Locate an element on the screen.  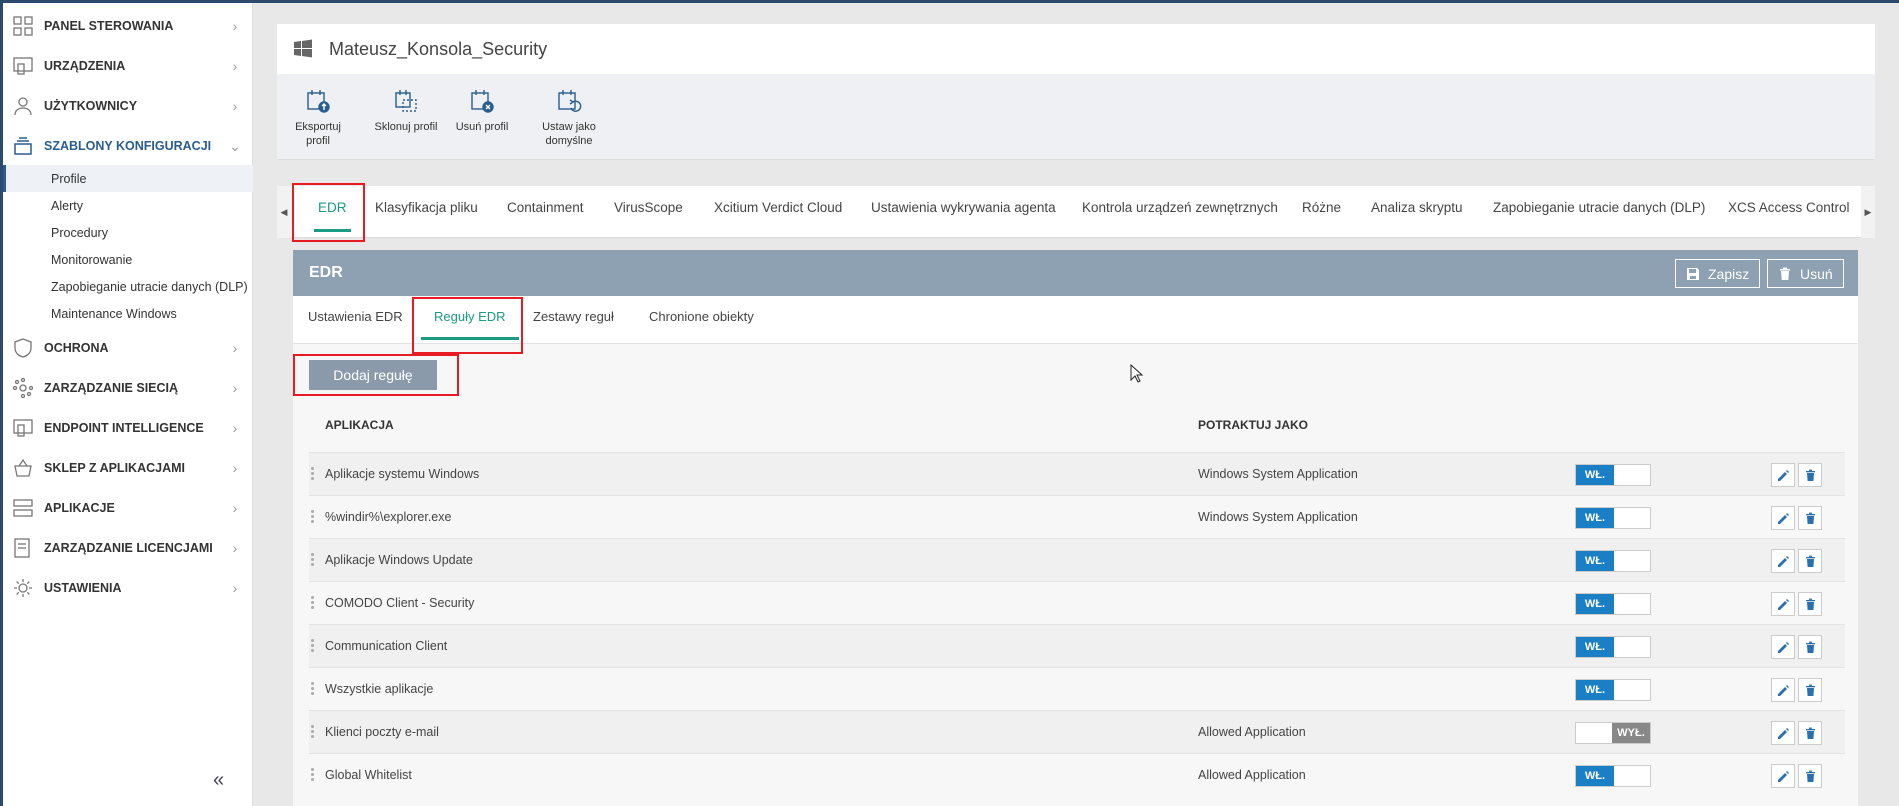
sidebar-subitem-procedury: Procedury is located at coordinates (128, 232).